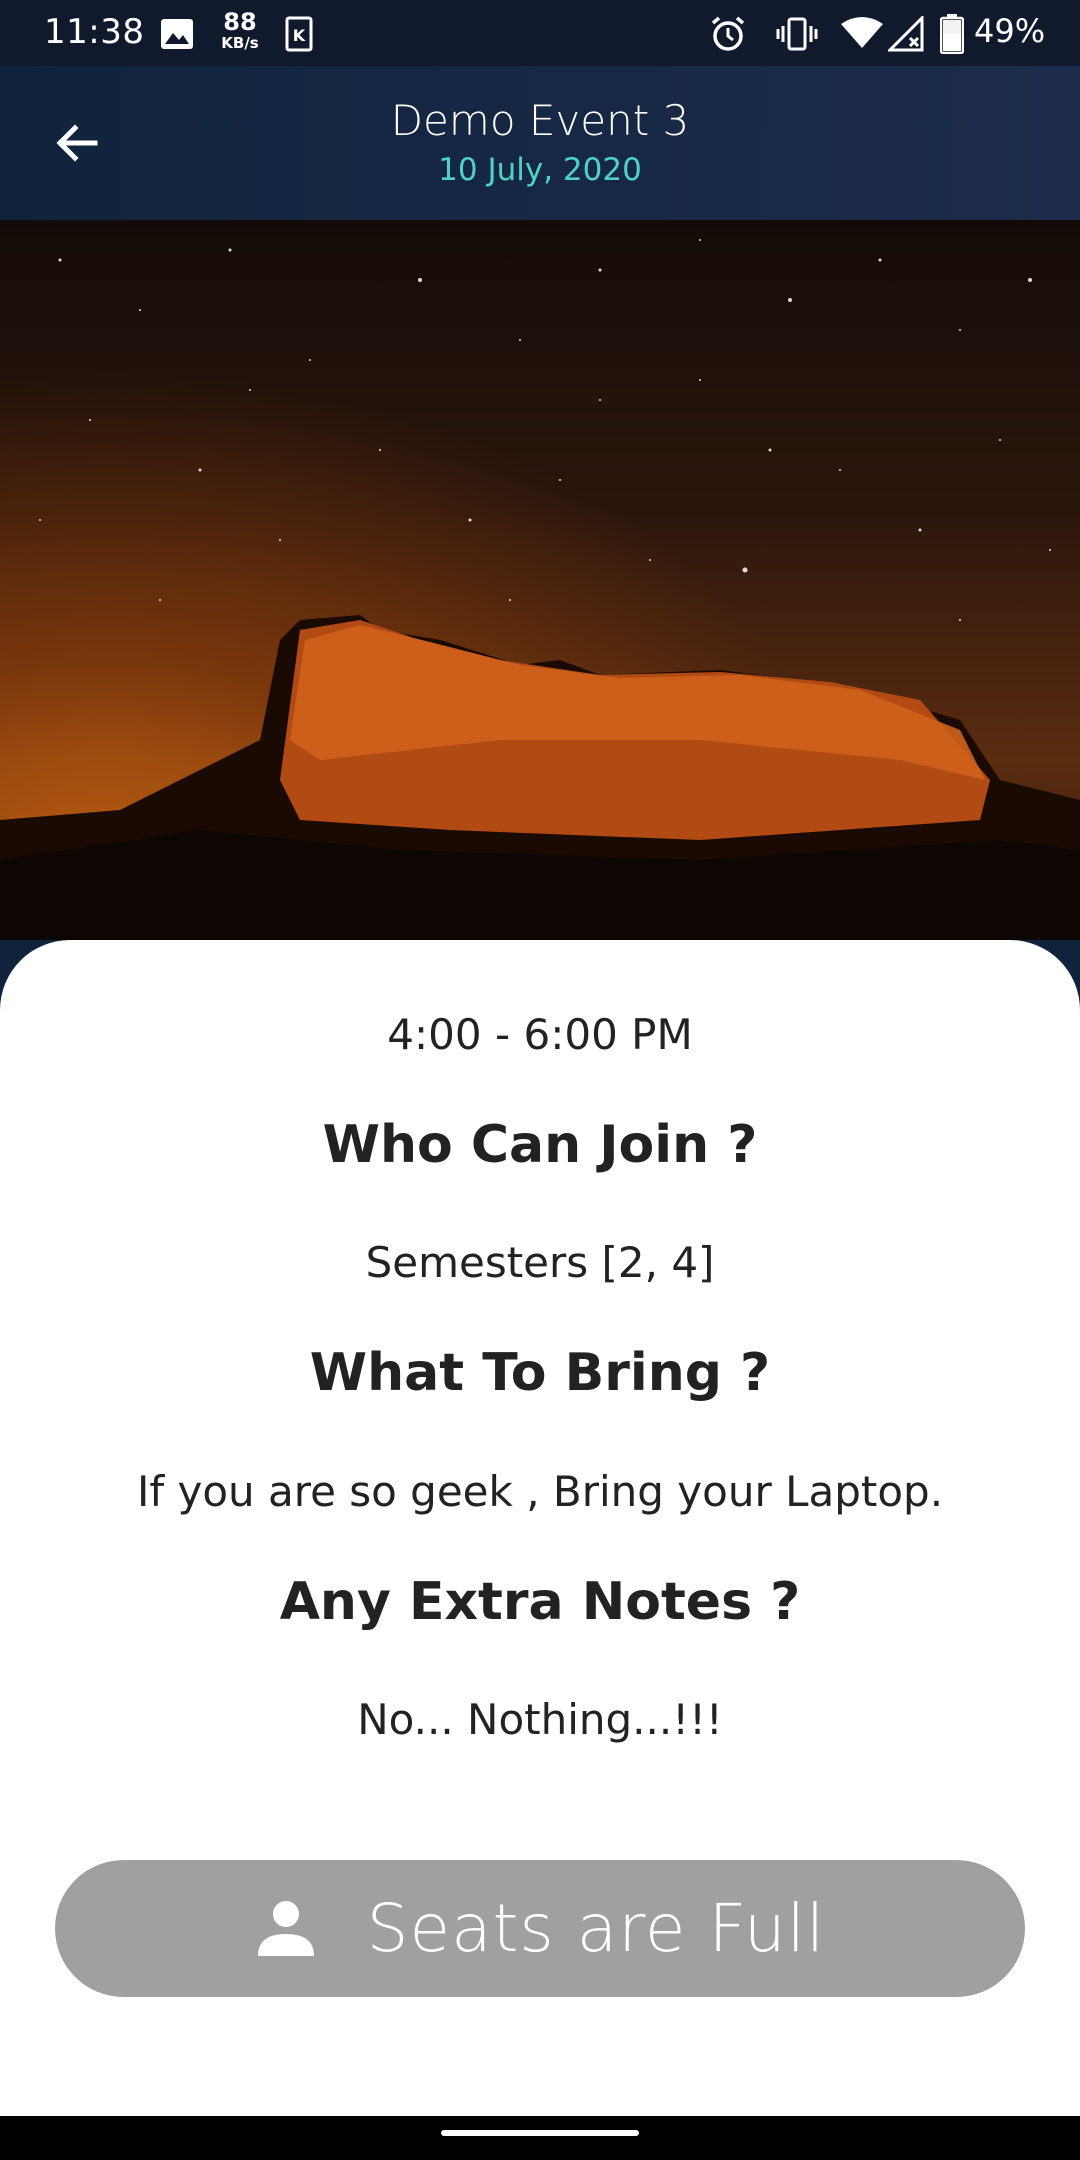 The width and height of the screenshot is (1080, 2160). I want to click on seats-full-button: Seats are Full, so click(540, 1928).